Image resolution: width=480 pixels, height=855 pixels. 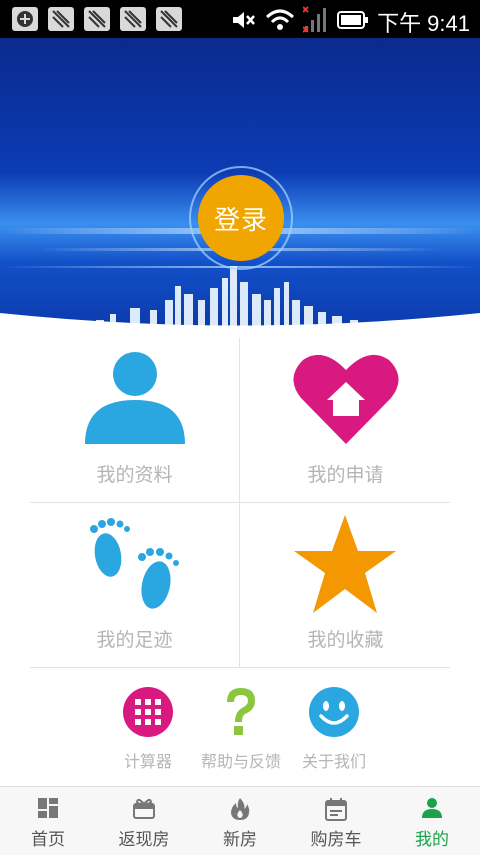 I want to click on notification-icons, so click(x=97, y=19).